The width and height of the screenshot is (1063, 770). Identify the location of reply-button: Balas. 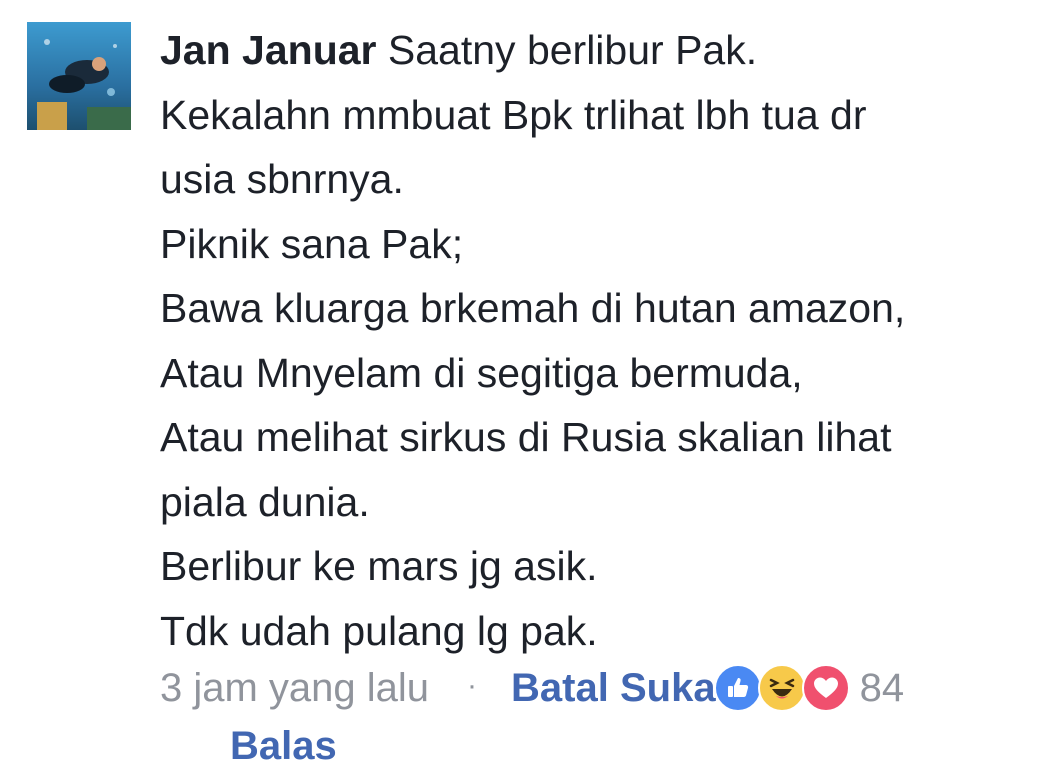
(283, 746).